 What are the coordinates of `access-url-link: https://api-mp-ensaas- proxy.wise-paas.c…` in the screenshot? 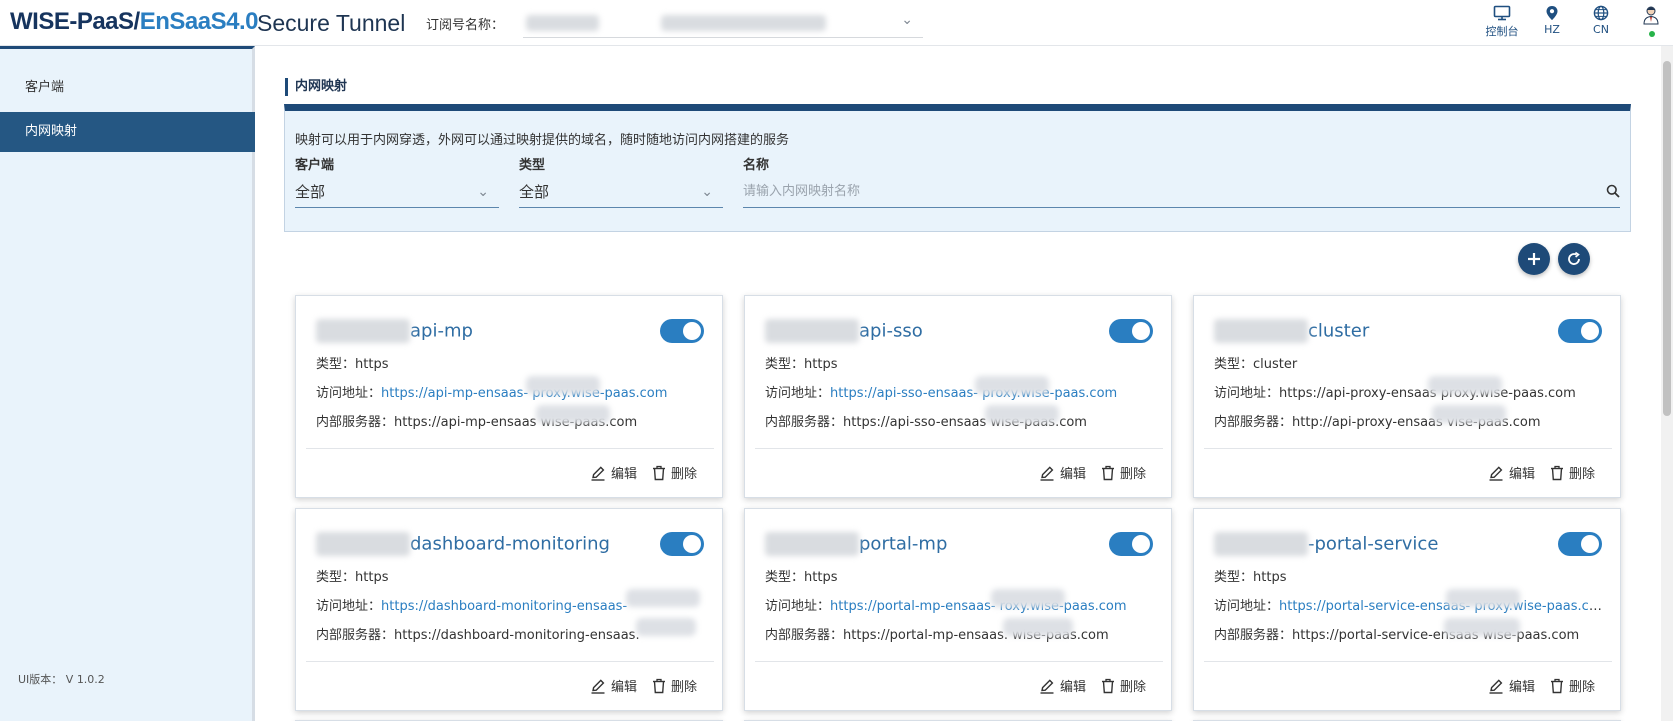 It's located at (524, 393).